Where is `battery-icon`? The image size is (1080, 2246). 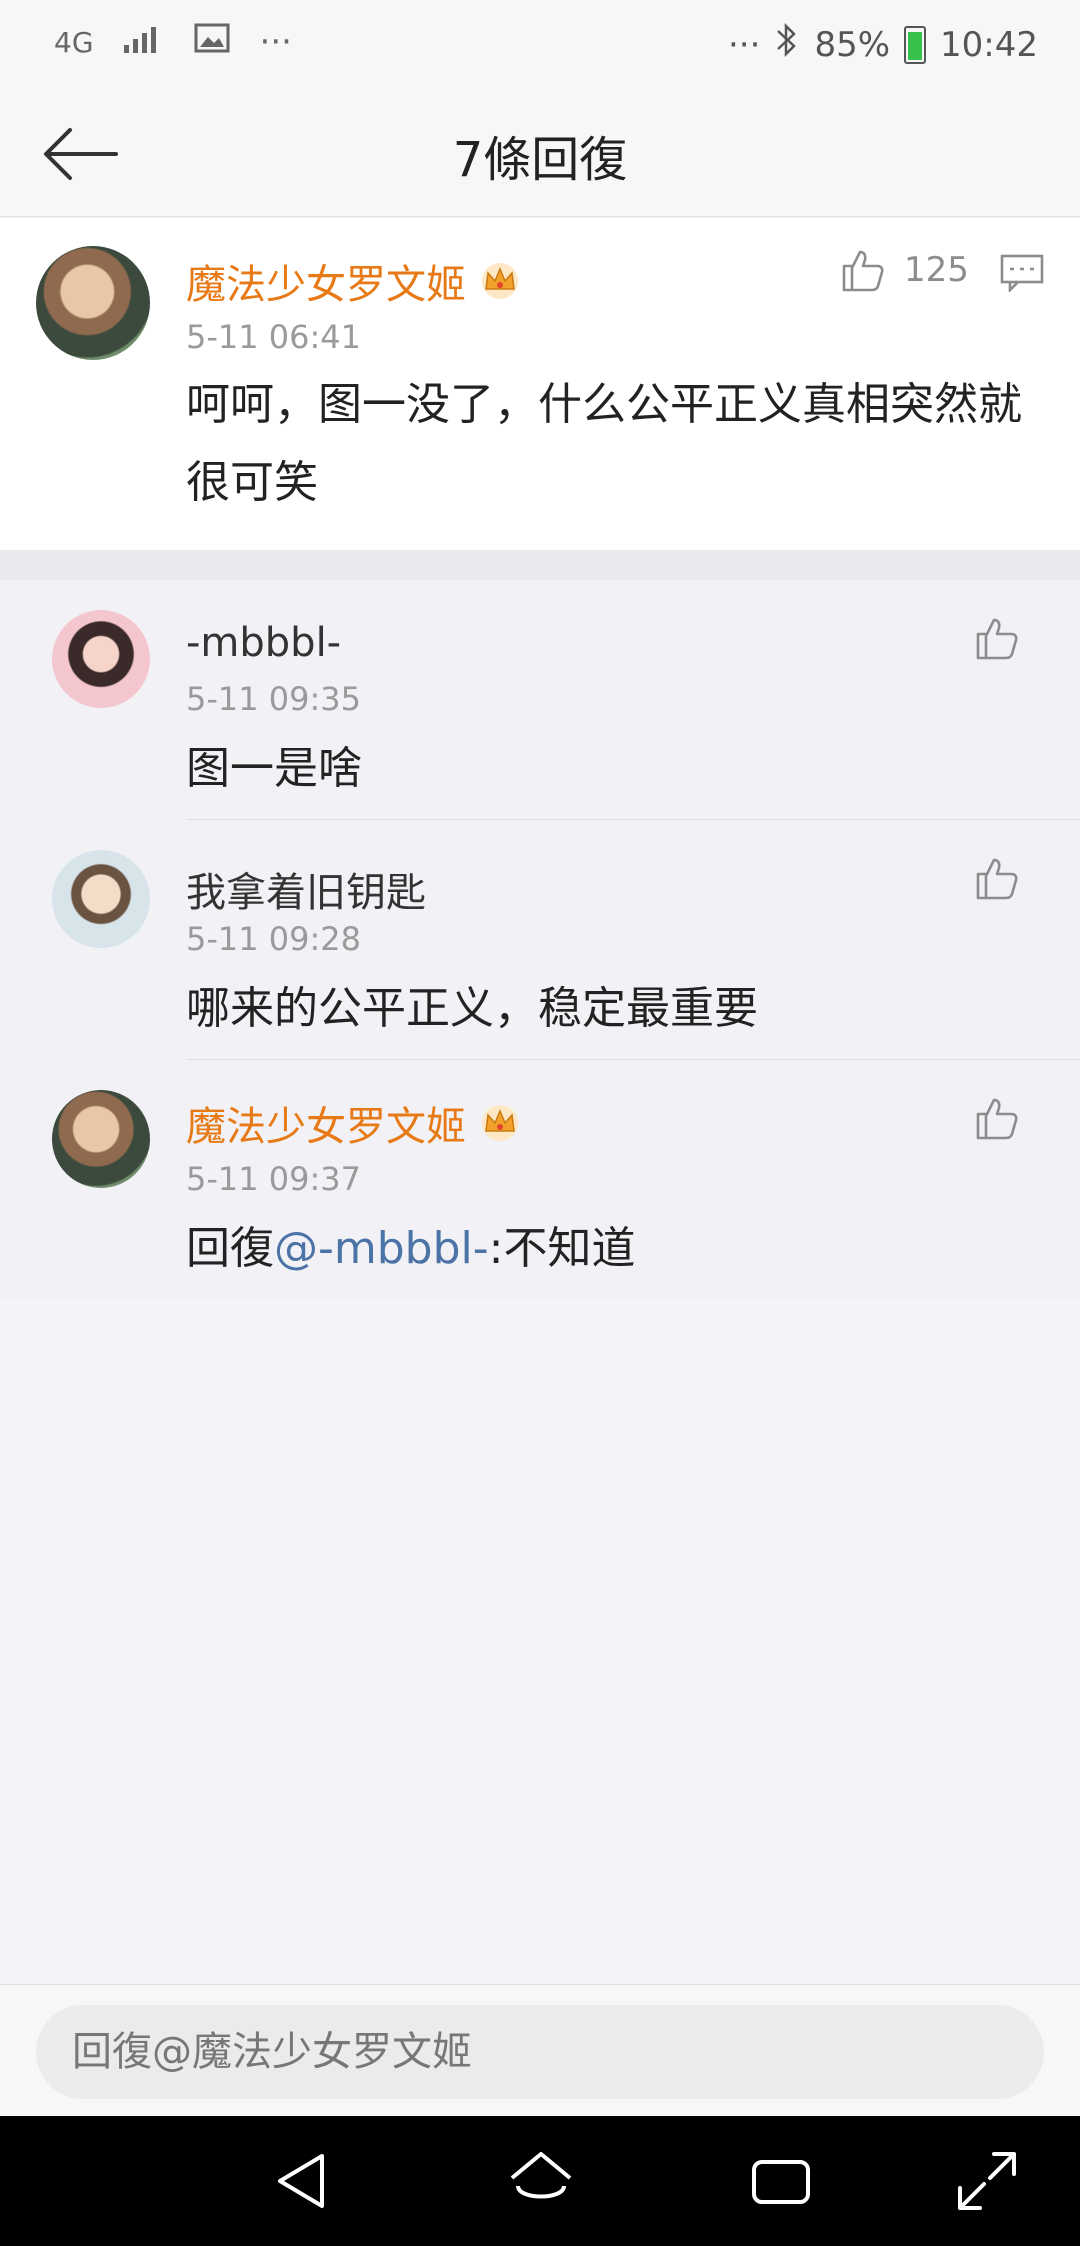 battery-icon is located at coordinates (915, 44).